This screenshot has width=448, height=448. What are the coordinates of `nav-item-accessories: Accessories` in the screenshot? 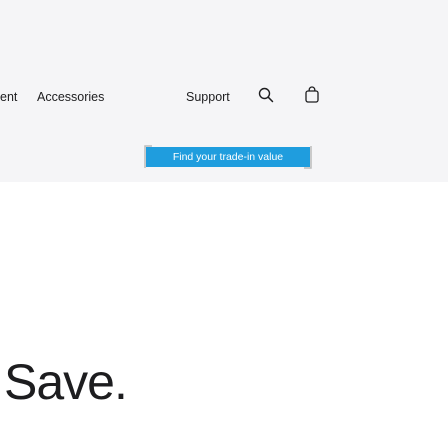 It's located at (70, 97).